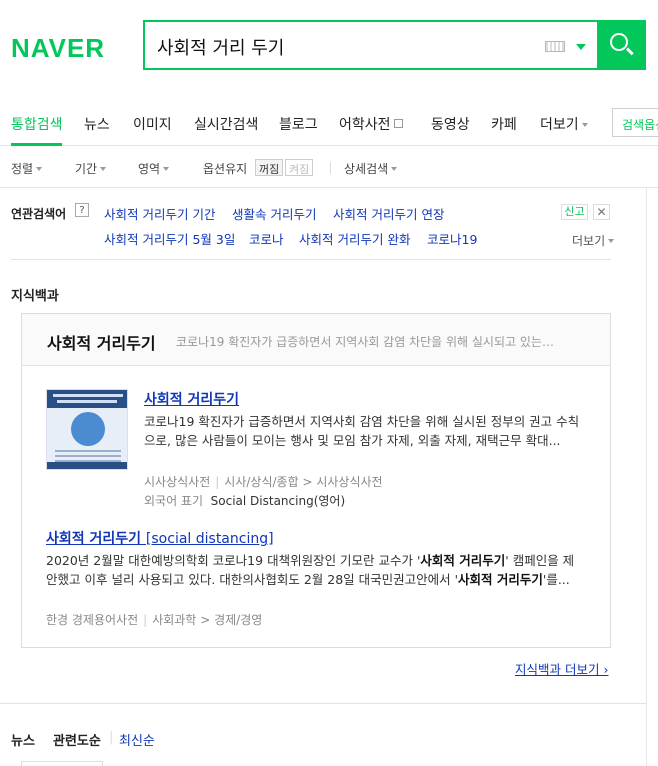  I want to click on related-keyword: 코로나19, so click(452, 238).